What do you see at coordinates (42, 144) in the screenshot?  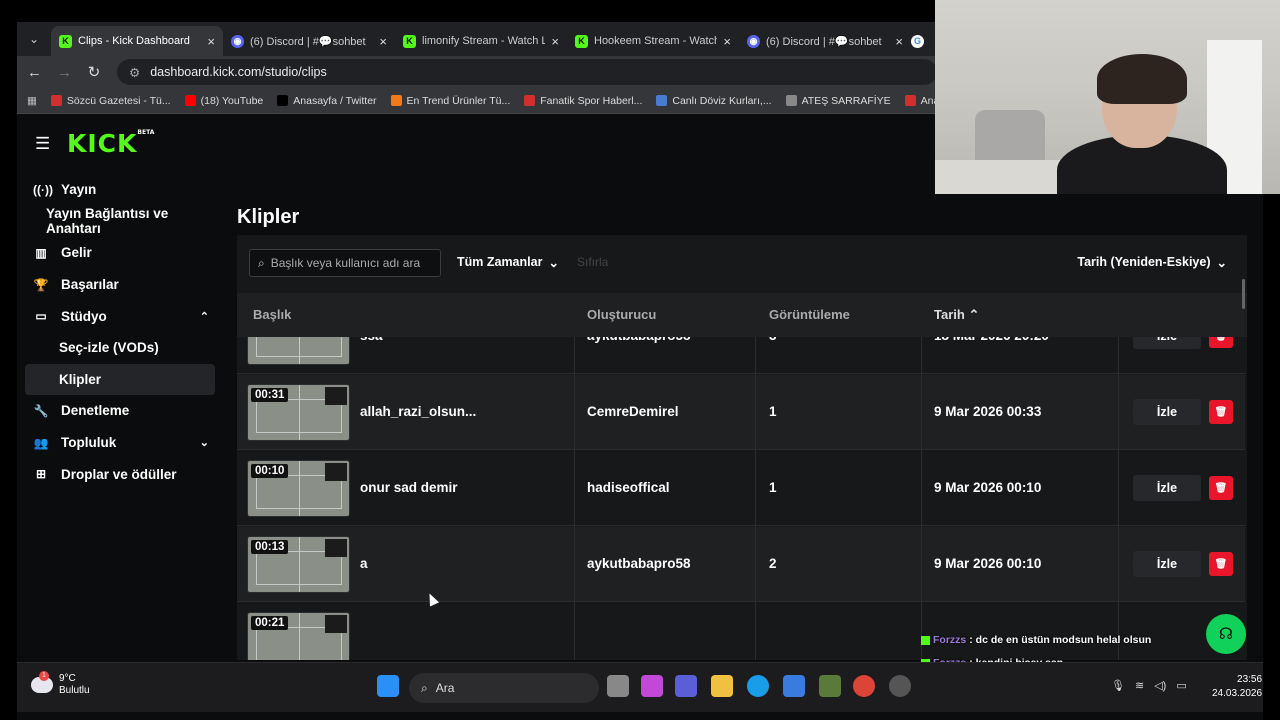 I see `menu-icon: ☰` at bounding box center [42, 144].